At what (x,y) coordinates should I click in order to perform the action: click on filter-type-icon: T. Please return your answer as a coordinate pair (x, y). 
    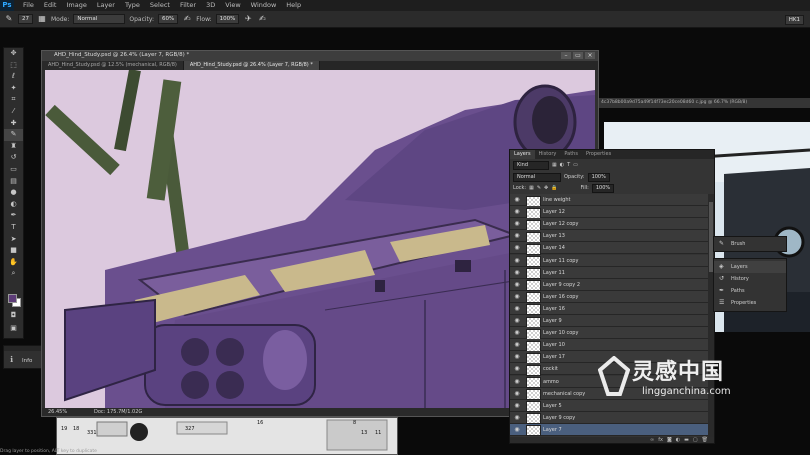
    Looking at the image, I should click on (568, 165).